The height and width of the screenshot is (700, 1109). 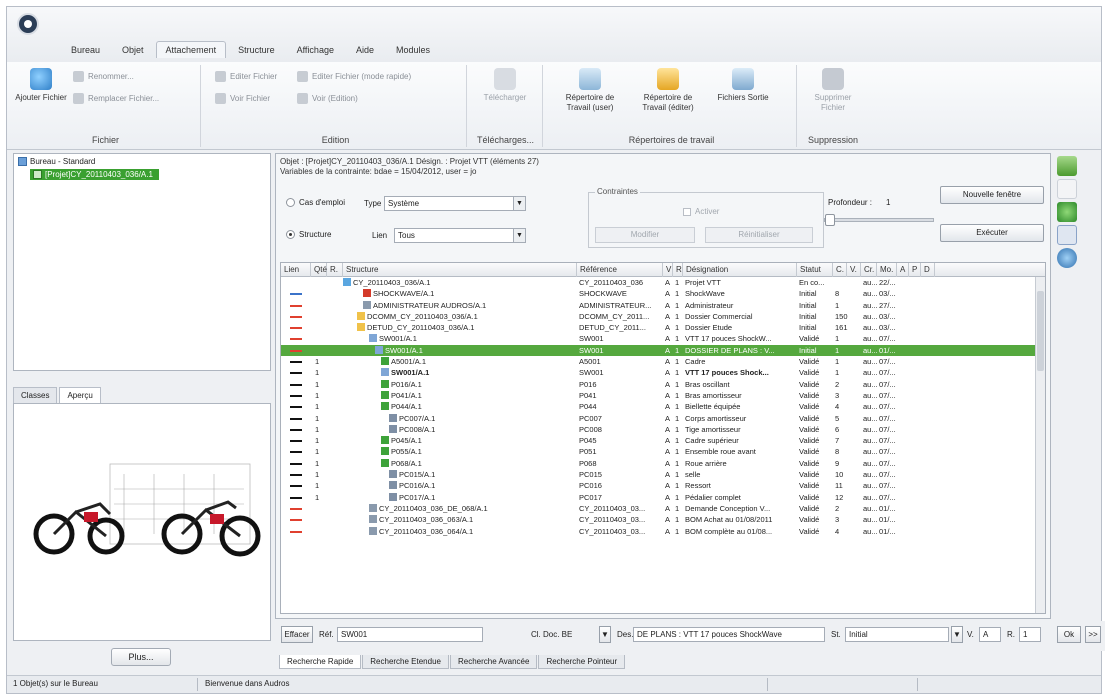 I want to click on ok-button: Ok, so click(x=1069, y=634).